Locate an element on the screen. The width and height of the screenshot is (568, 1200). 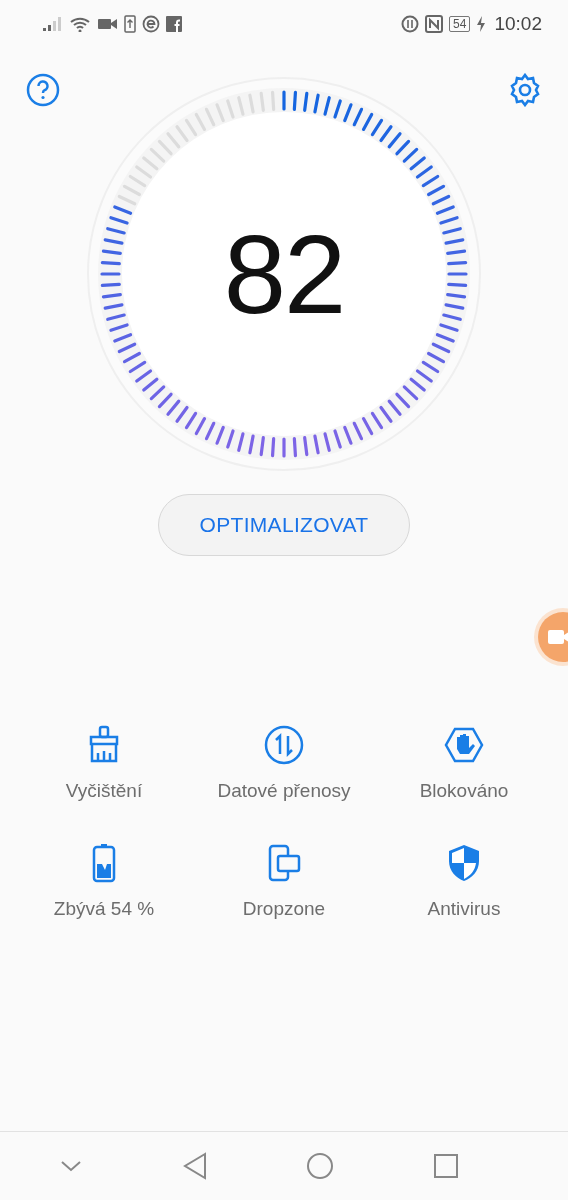
wifi-icon is located at coordinates (81, 24).